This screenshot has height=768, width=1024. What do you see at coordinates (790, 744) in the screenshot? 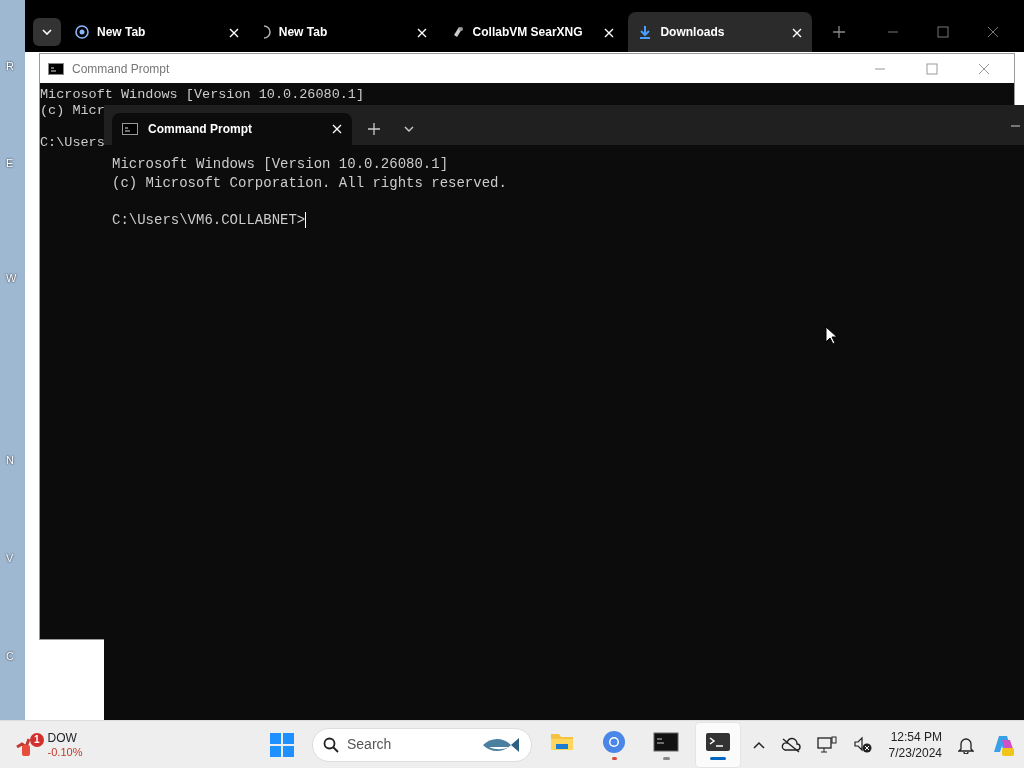
I see `cloud-off-icon` at bounding box center [790, 744].